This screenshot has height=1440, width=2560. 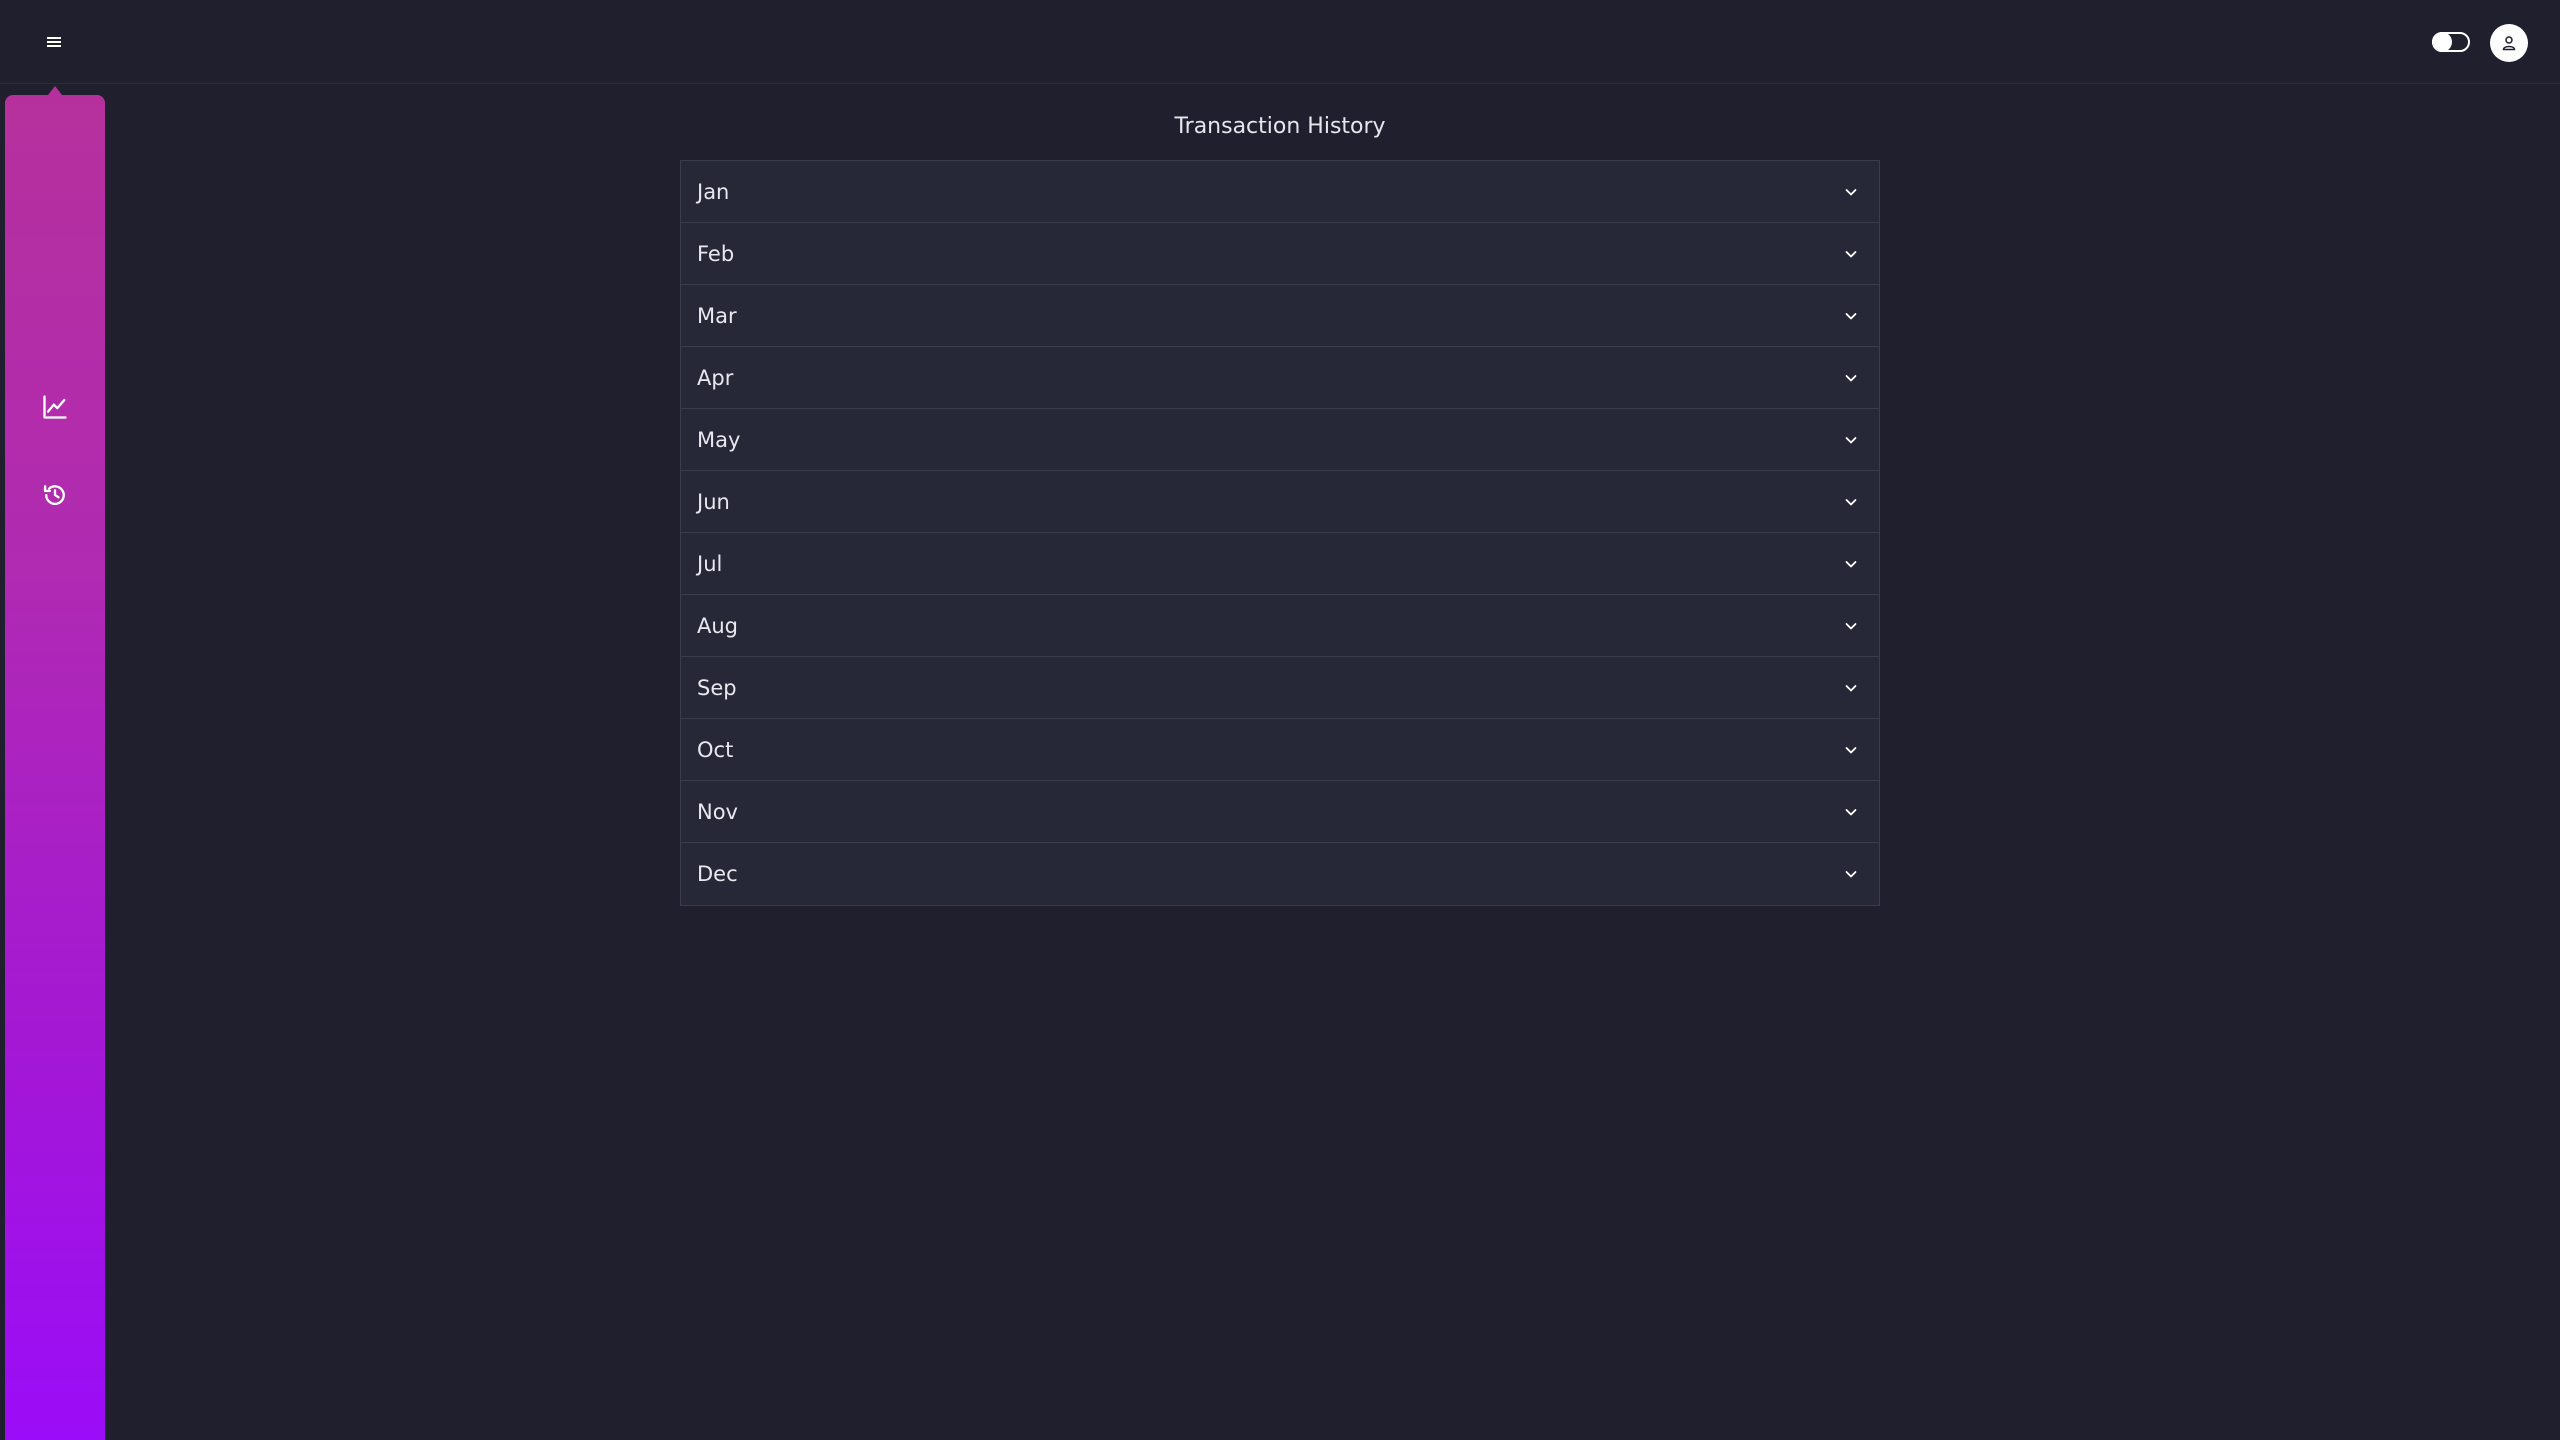 I want to click on accordion-item: Jul, so click(x=1280, y=564).